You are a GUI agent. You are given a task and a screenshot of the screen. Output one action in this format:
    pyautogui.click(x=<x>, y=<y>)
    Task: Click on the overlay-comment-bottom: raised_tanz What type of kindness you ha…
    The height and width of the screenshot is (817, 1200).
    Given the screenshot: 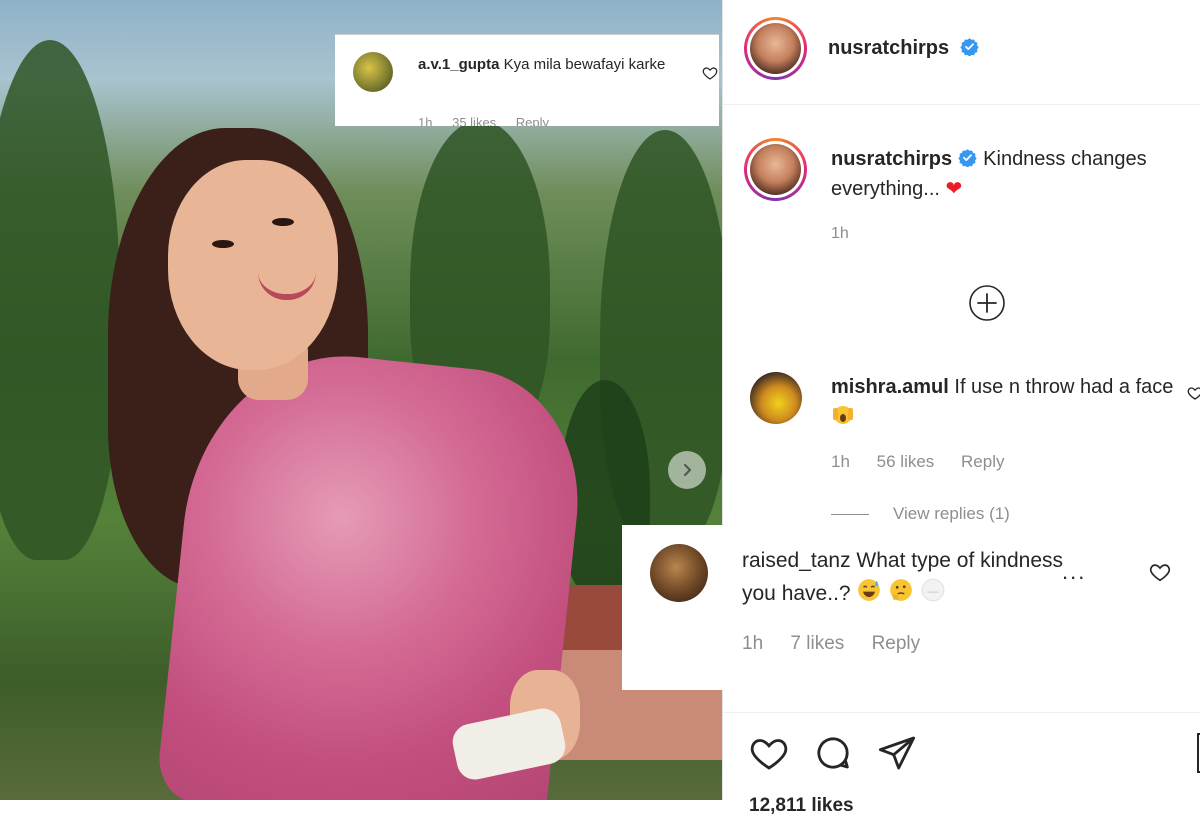 What is the action you would take?
    pyautogui.click(x=911, y=607)
    